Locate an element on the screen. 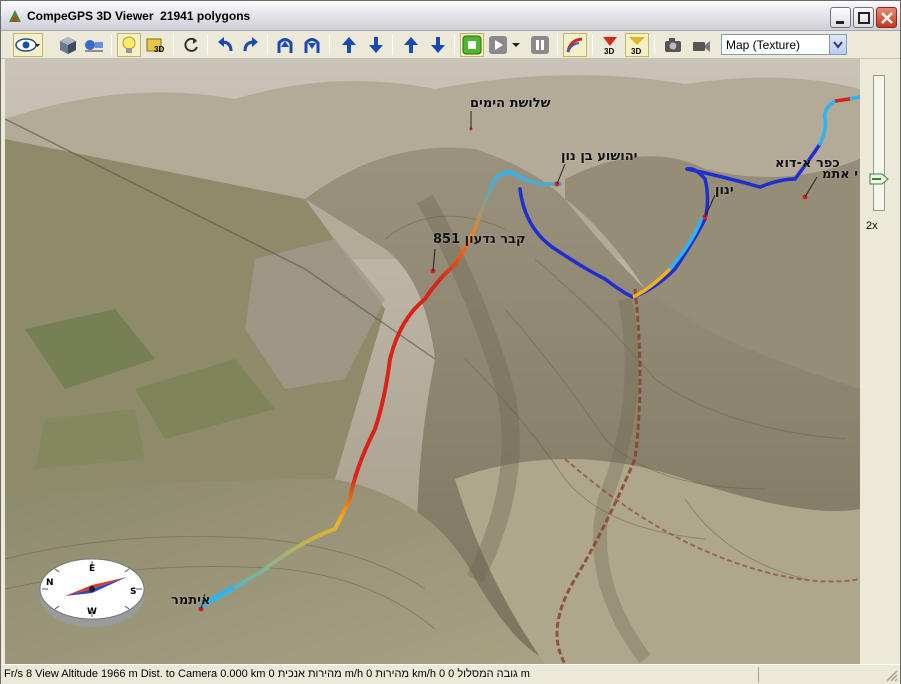 Image resolution: width=901 pixels, height=684 pixels. altitude-down-icon is located at coordinates (438, 45).